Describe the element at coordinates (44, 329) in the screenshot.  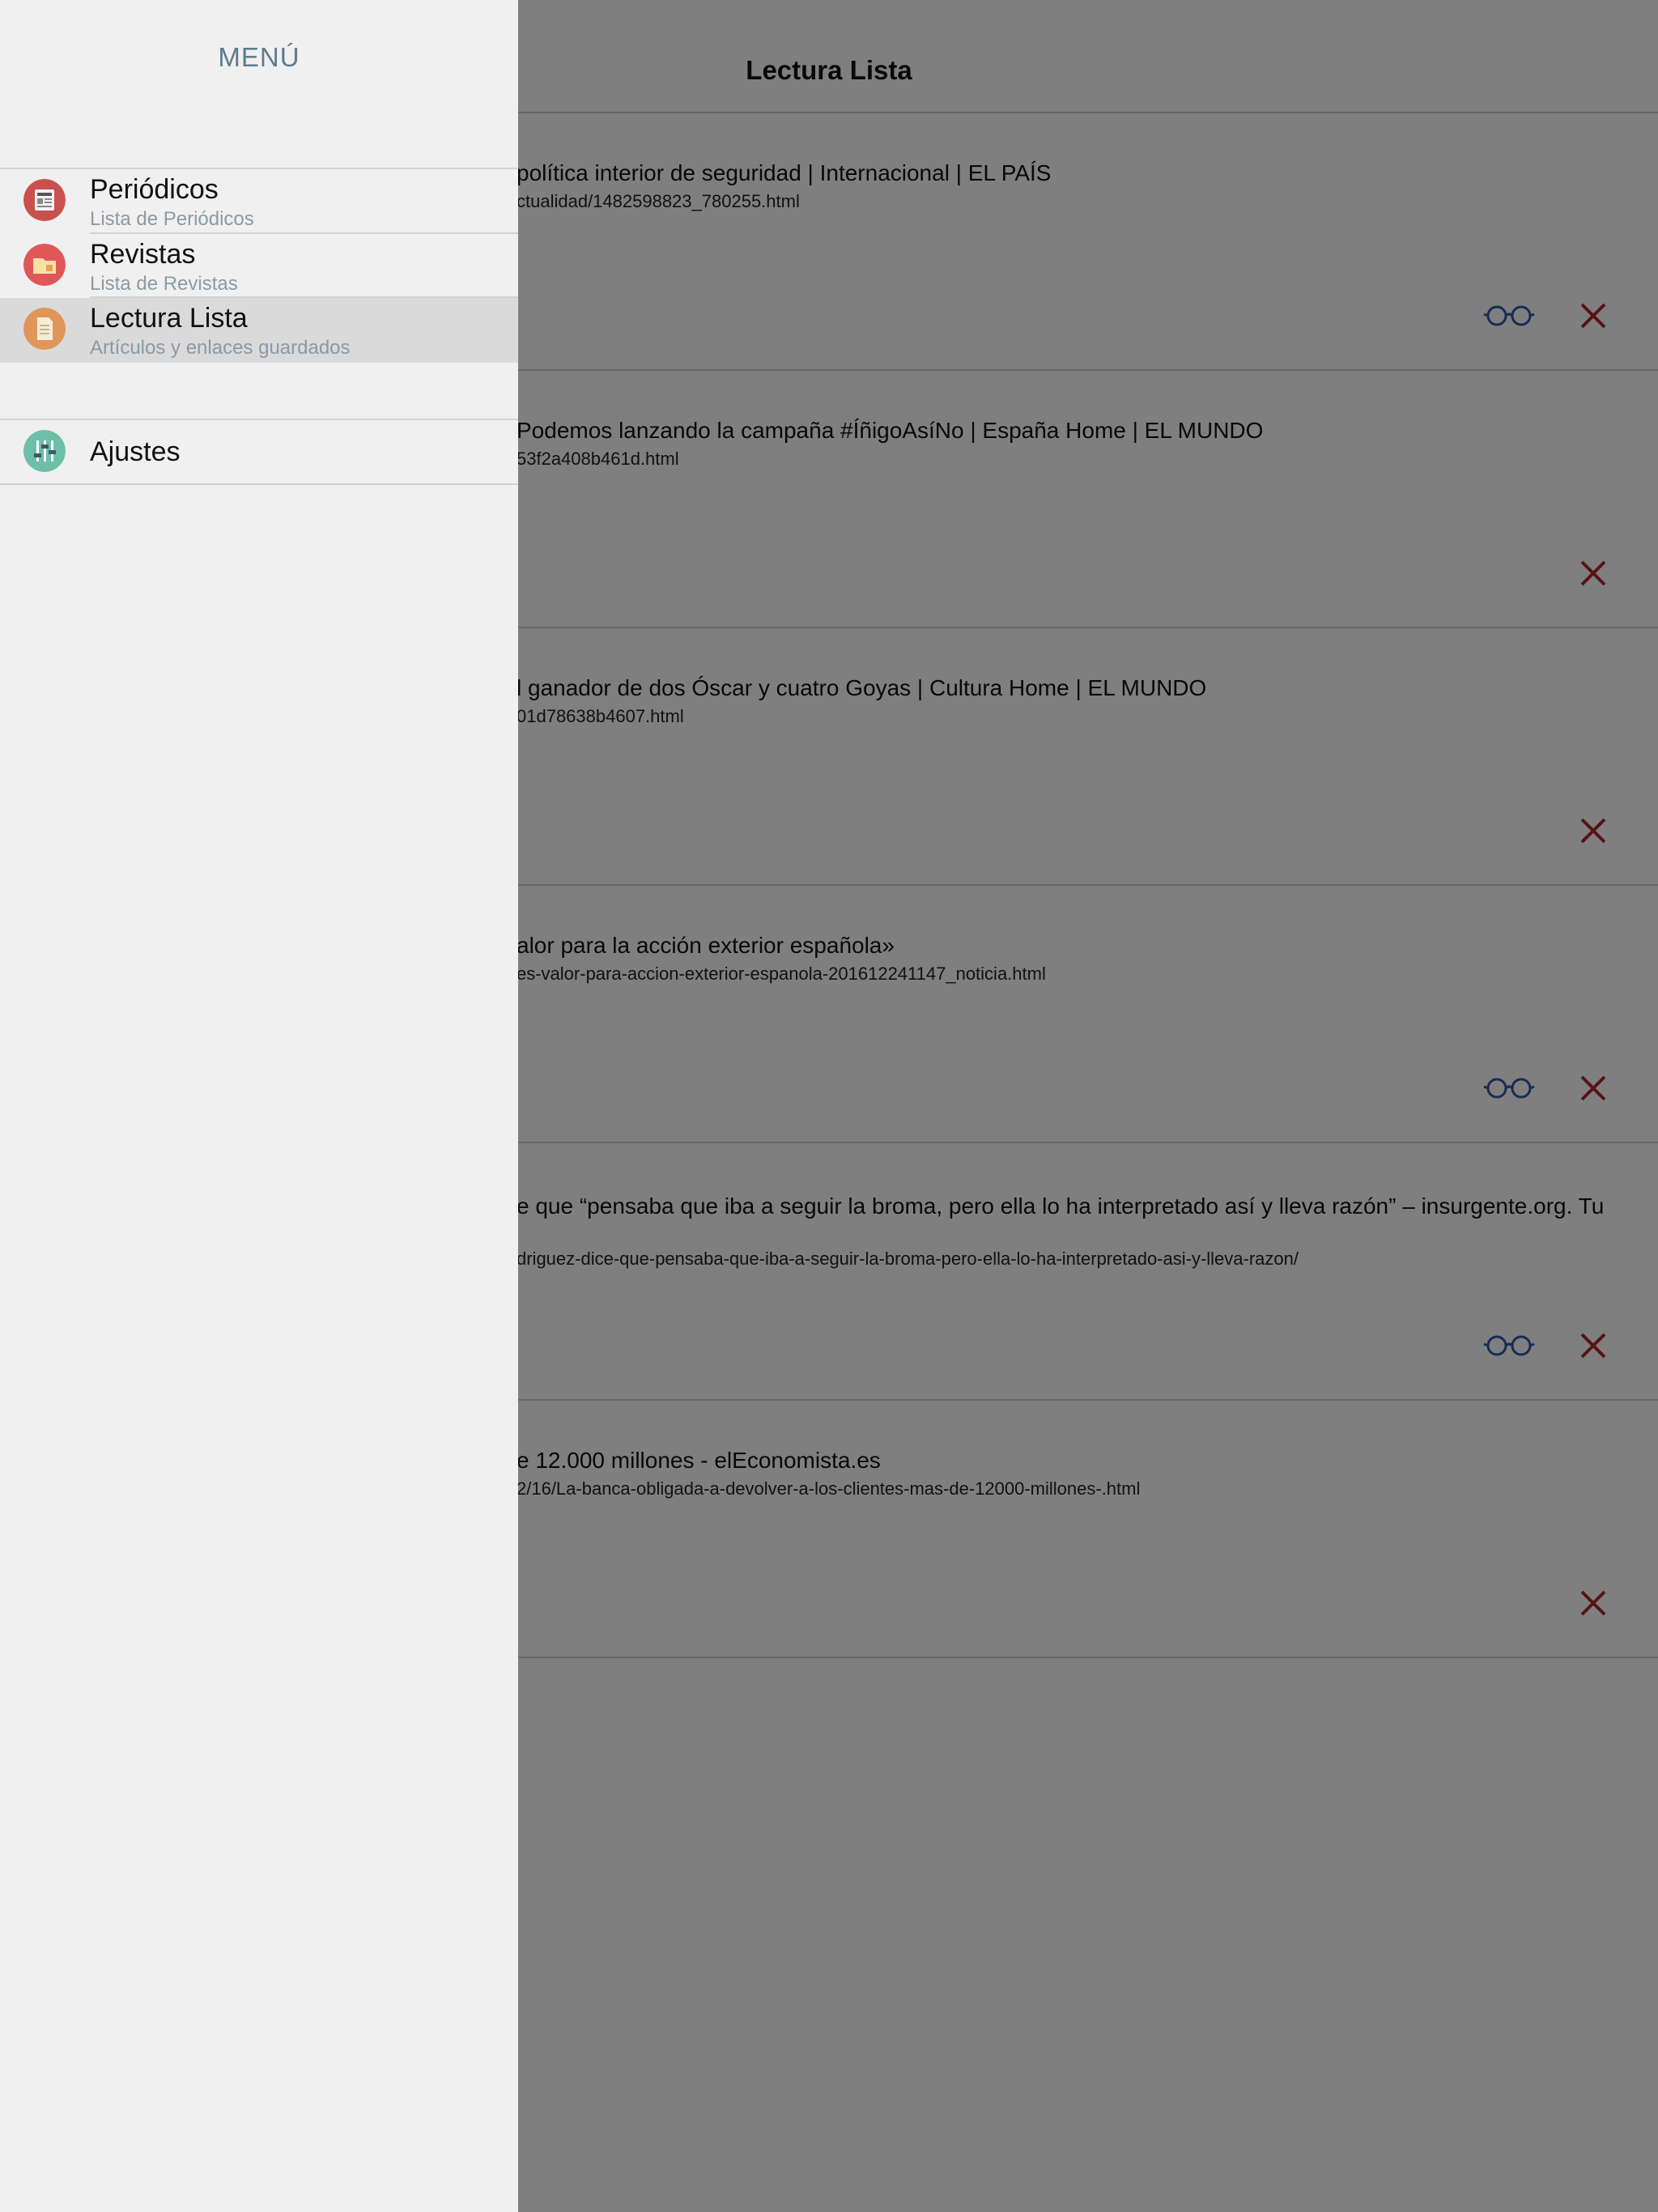
I see `document-icon` at that location.